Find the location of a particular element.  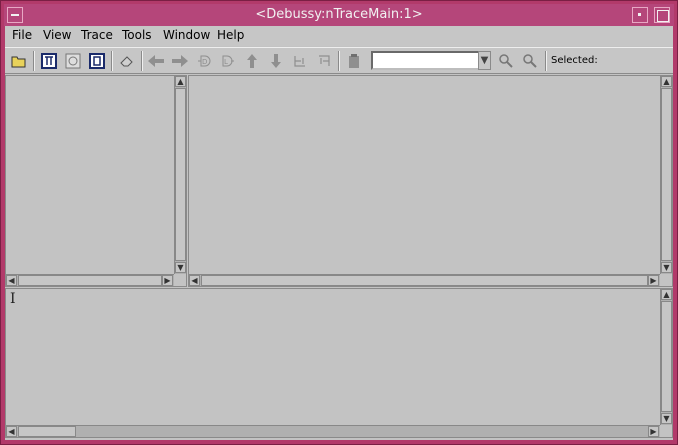

find-button is located at coordinates (506, 61).